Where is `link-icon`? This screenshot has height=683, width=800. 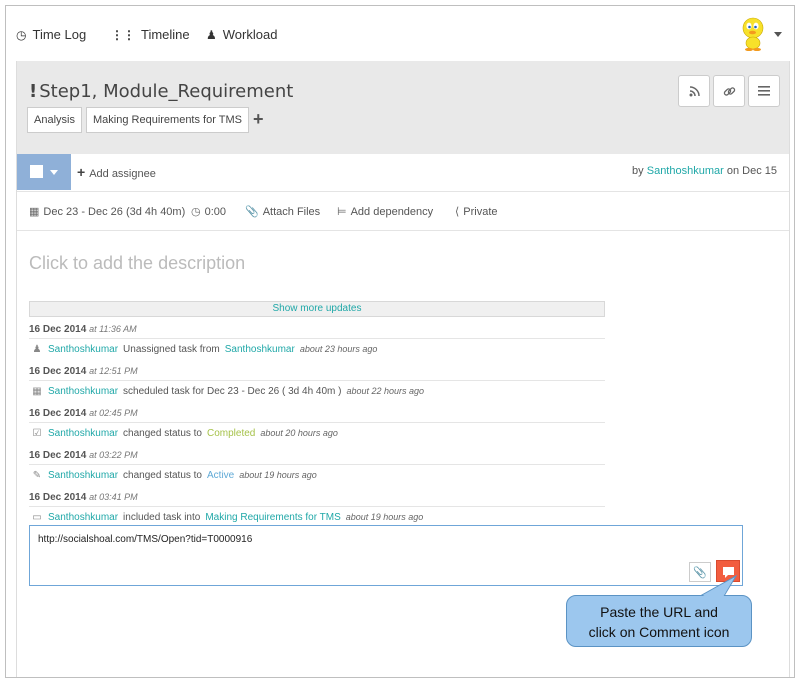
link-icon is located at coordinates (729, 91).